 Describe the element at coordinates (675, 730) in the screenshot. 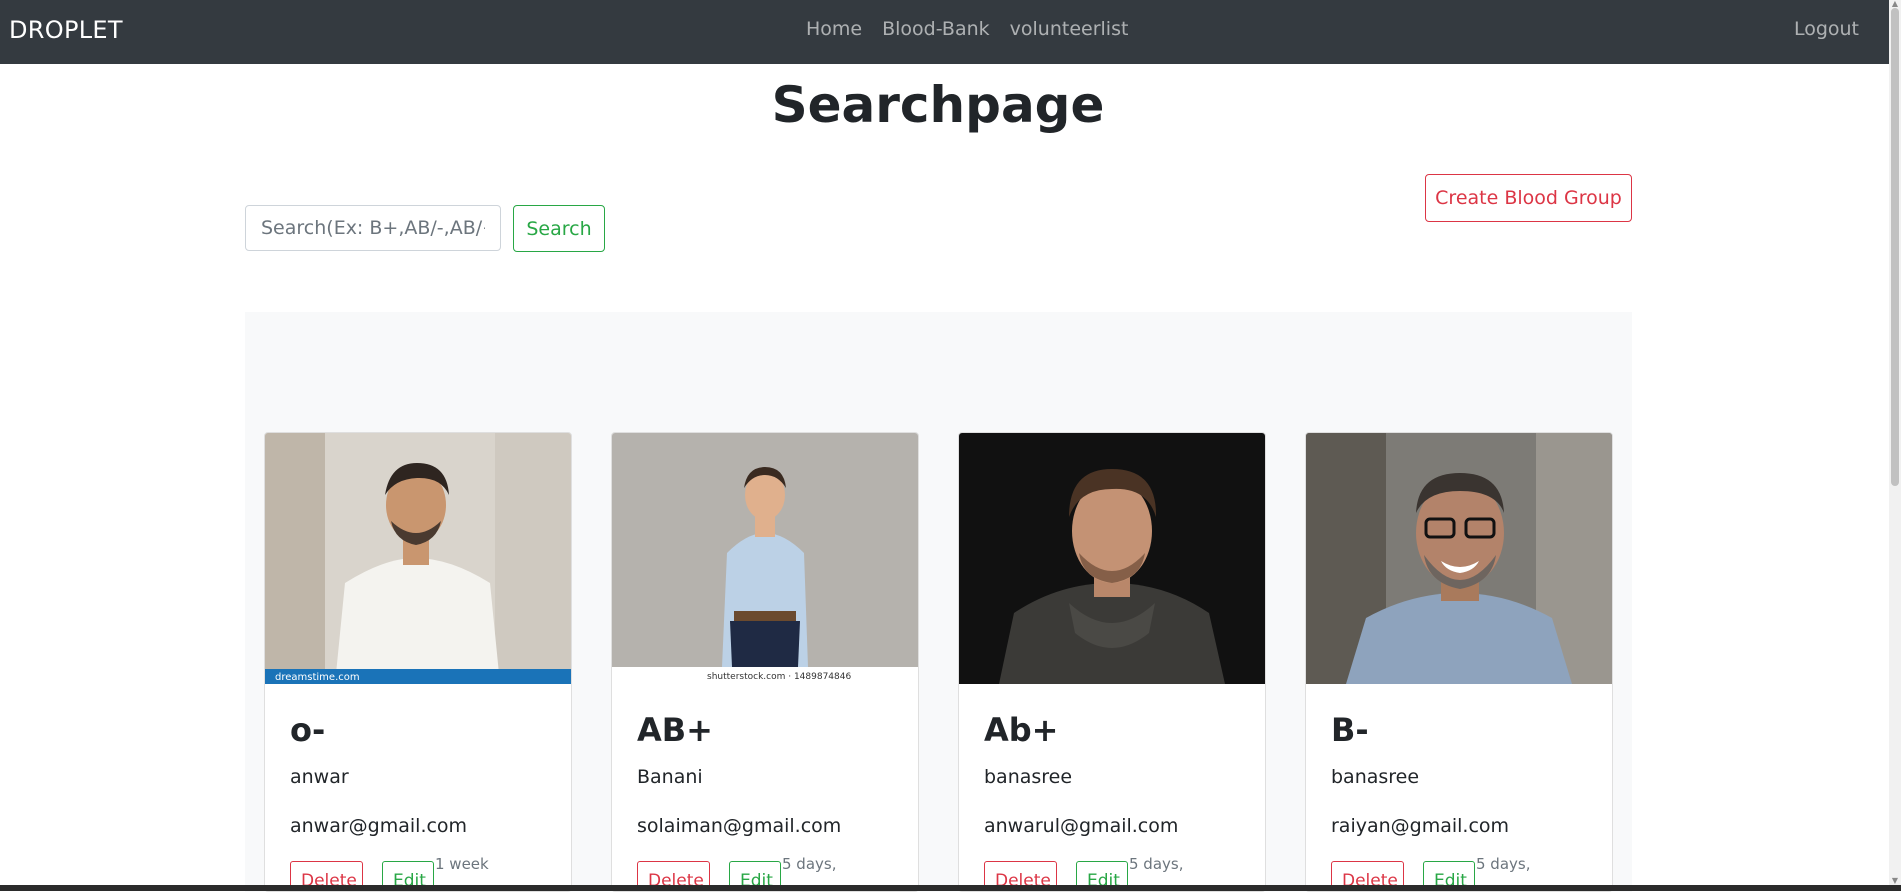

I see `blood-group: AB+` at that location.